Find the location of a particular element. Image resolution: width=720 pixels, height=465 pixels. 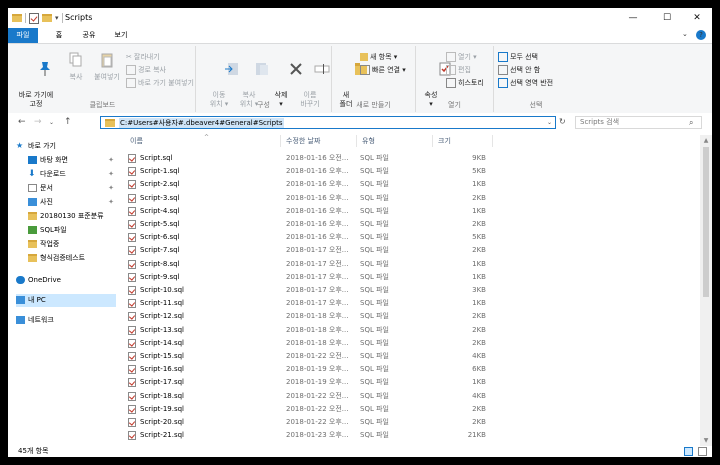

file-size: 5KB is located at coordinates (479, 171).